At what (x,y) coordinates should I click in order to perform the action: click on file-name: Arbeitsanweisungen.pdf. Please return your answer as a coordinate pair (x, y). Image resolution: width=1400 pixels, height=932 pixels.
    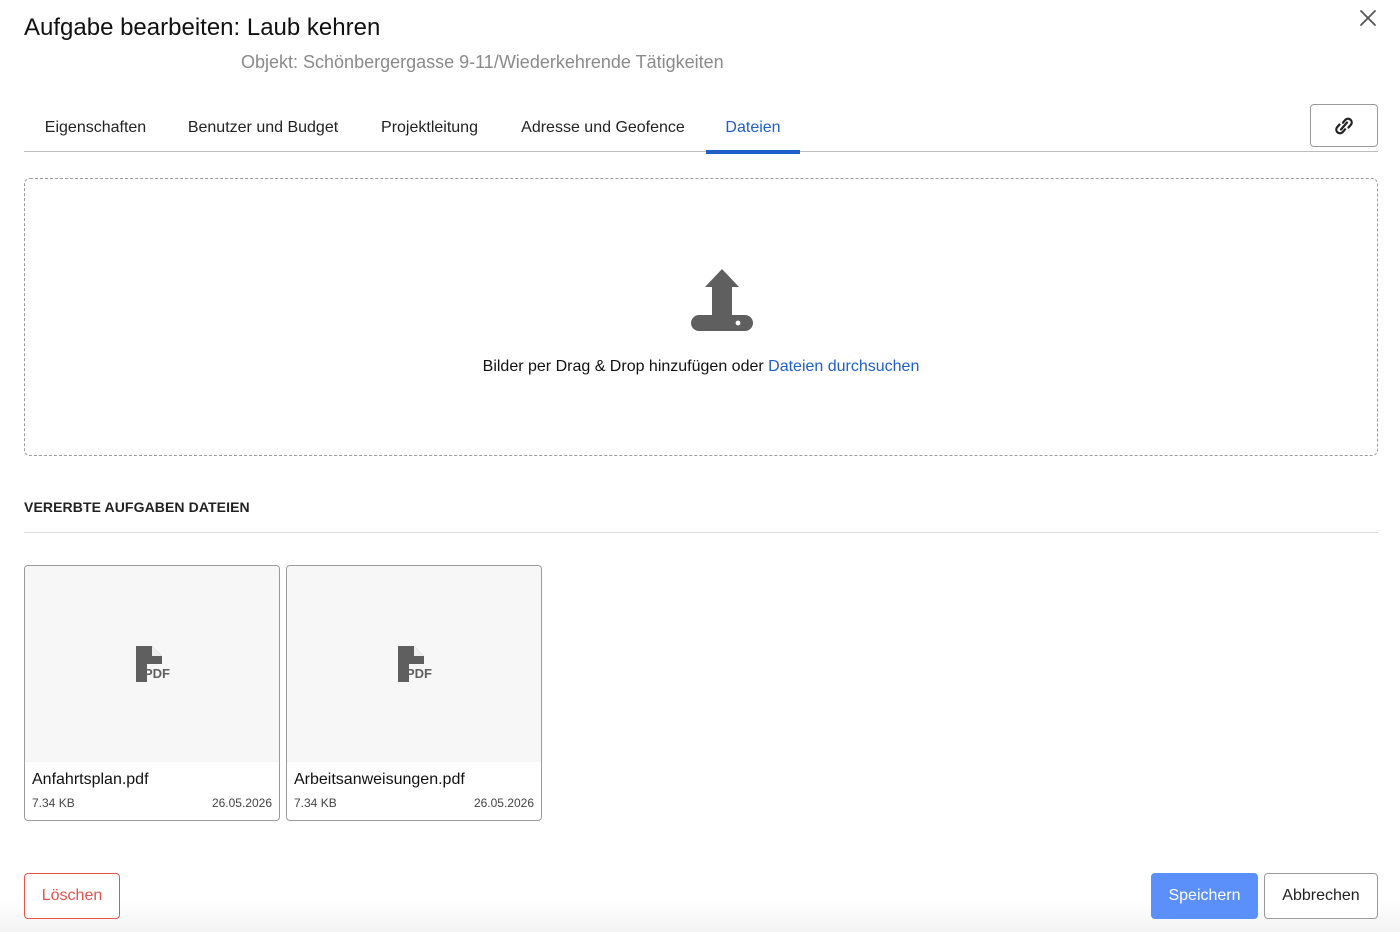
    Looking at the image, I should click on (379, 779).